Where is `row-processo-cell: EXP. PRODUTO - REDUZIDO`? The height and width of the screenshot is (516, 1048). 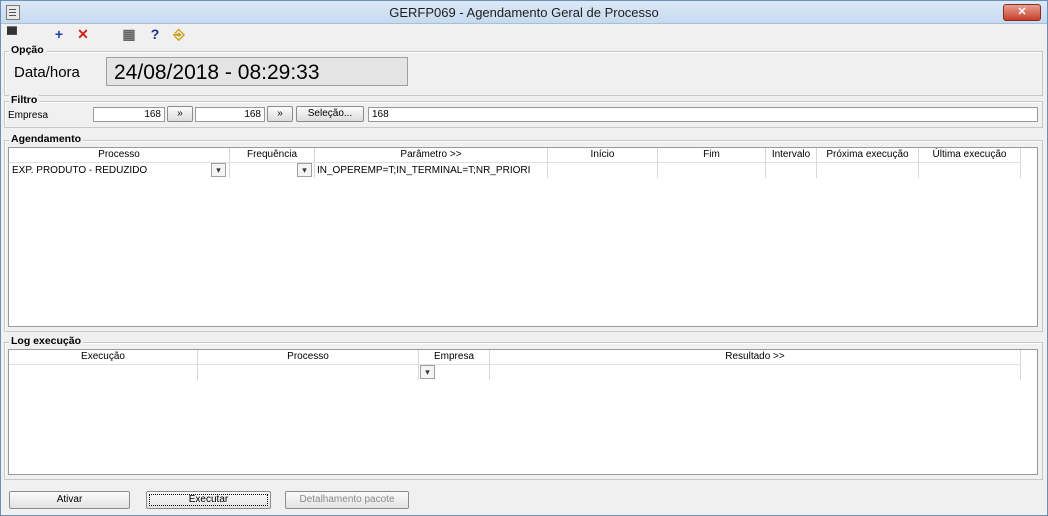
row-processo-cell: EXP. PRODUTO - REDUZIDO is located at coordinates (119, 170).